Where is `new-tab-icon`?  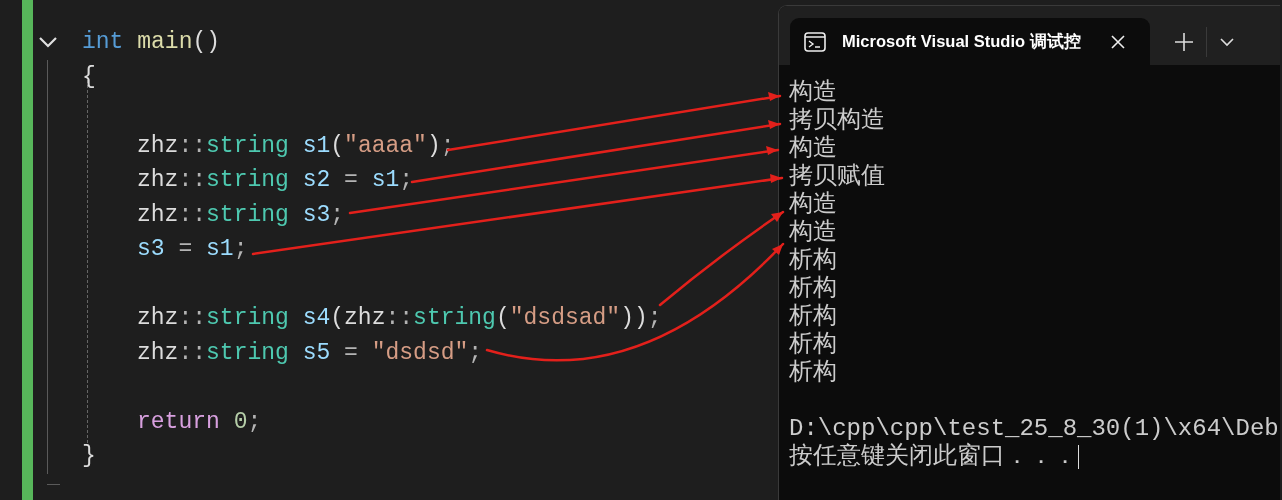 new-tab-icon is located at coordinates (1184, 41).